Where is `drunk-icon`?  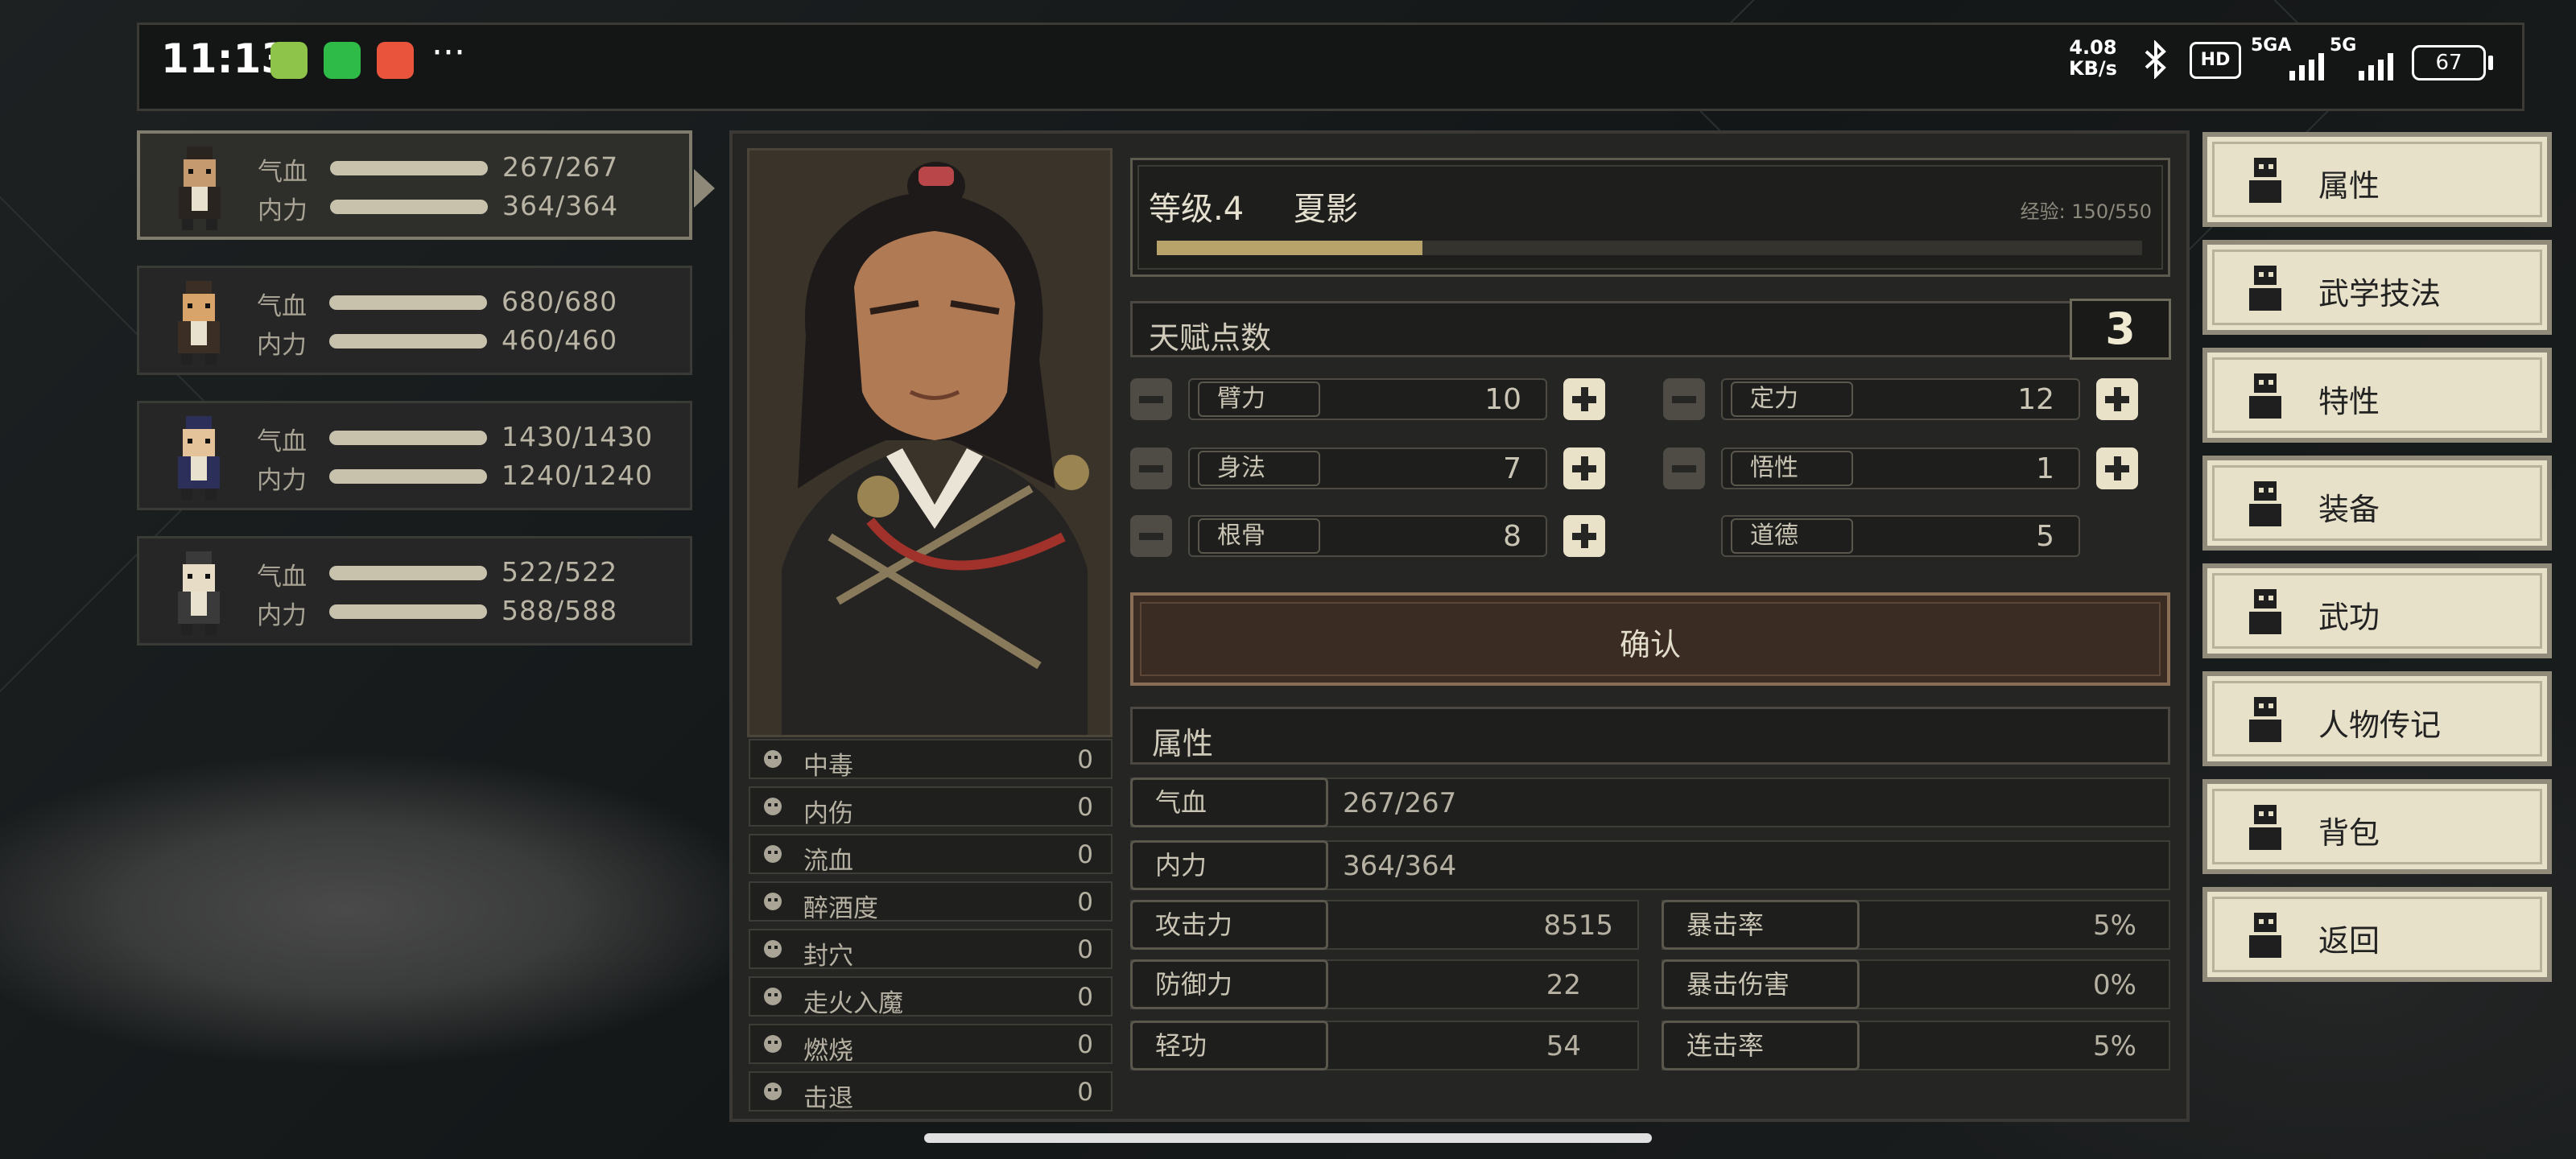
drunk-icon is located at coordinates (773, 901).